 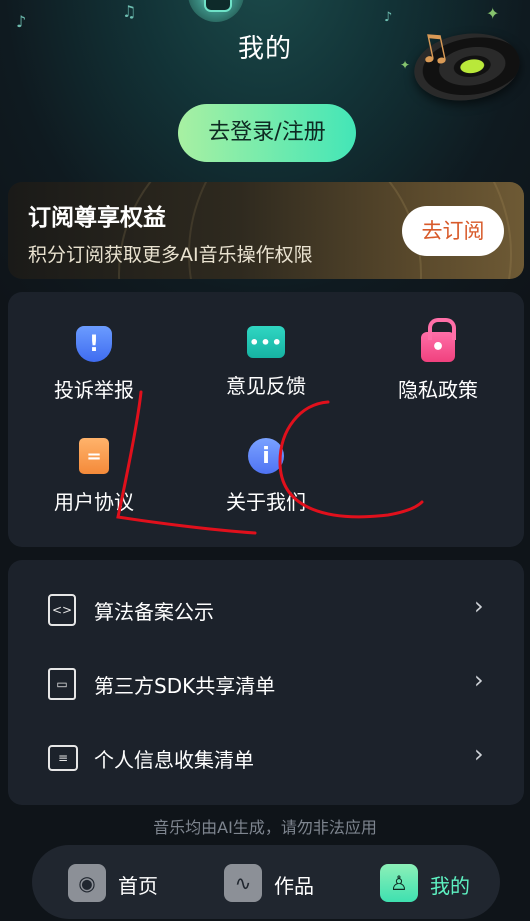 I want to click on ai-disclaimer: 音乐均由AI生成，请勿非法应用, so click(x=265, y=827).